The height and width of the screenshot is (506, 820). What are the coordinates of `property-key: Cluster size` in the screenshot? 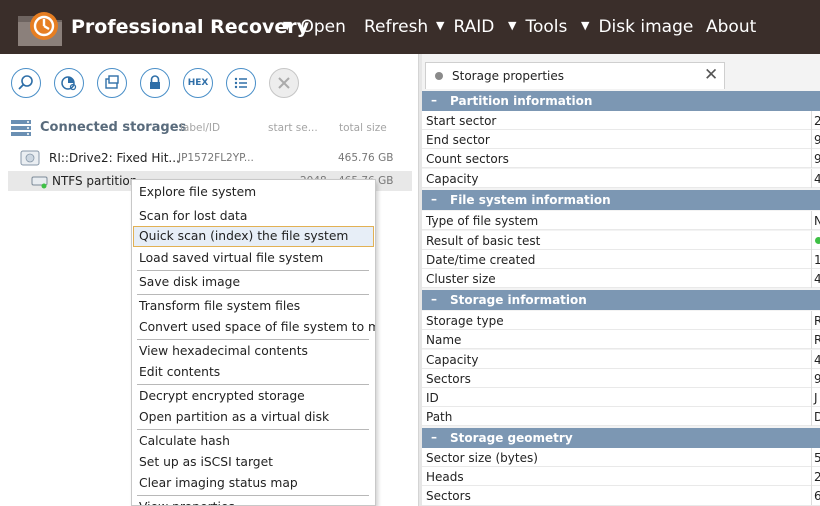 It's located at (461, 279).